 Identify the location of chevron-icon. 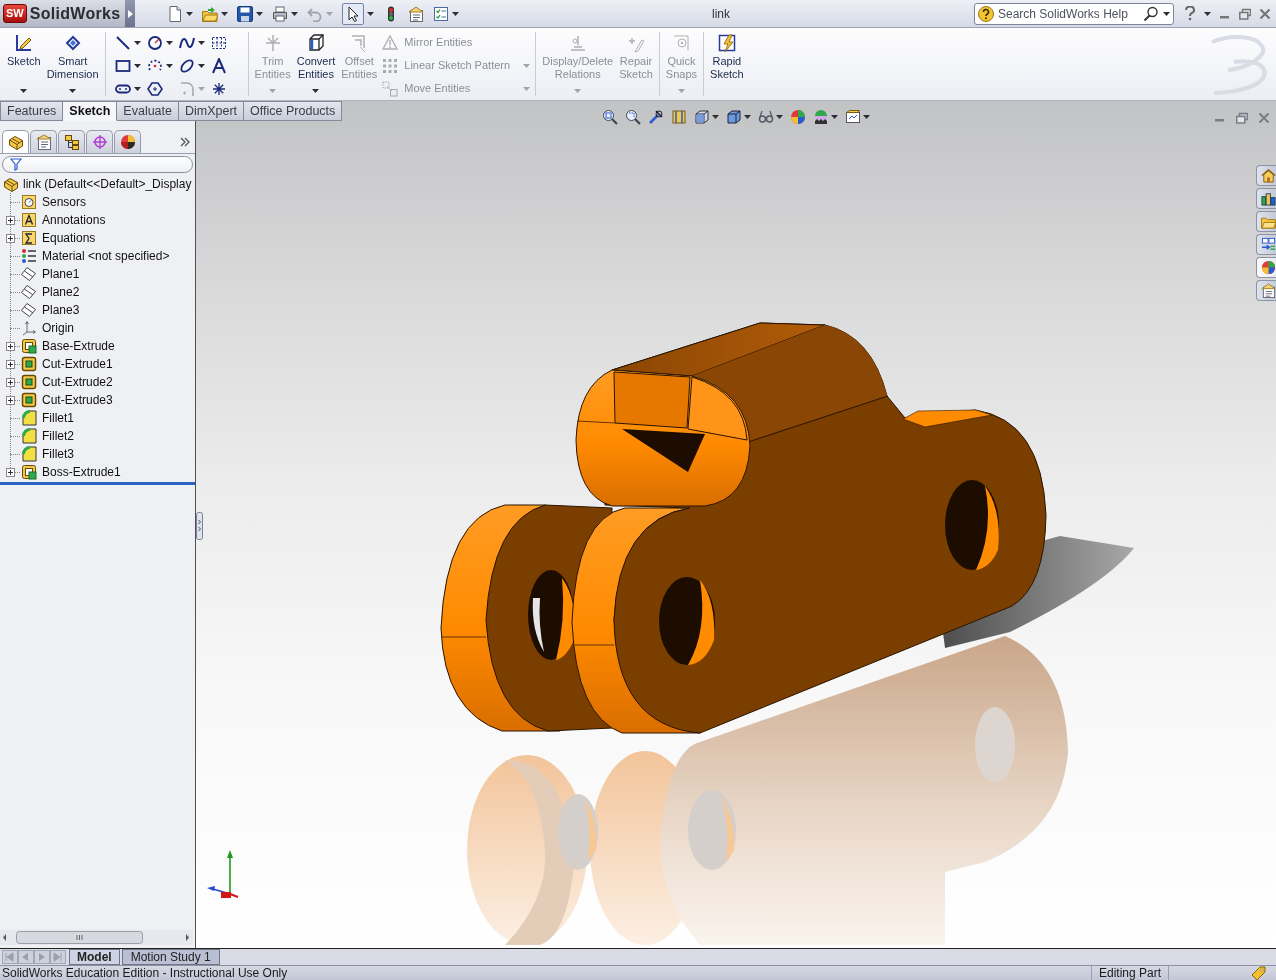
(185, 141).